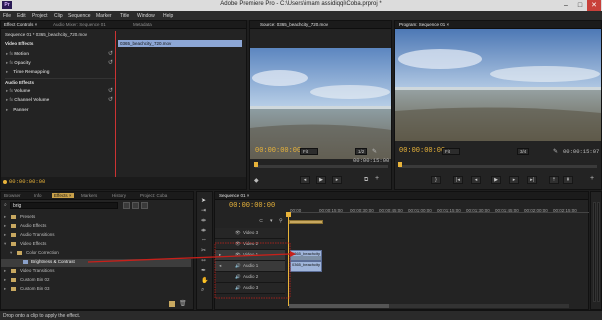 The height and width of the screenshot is (320, 602). Describe the element at coordinates (42, 316) in the screenshot. I see `status-text: Drop onto a clip to apply the effect.` at that location.